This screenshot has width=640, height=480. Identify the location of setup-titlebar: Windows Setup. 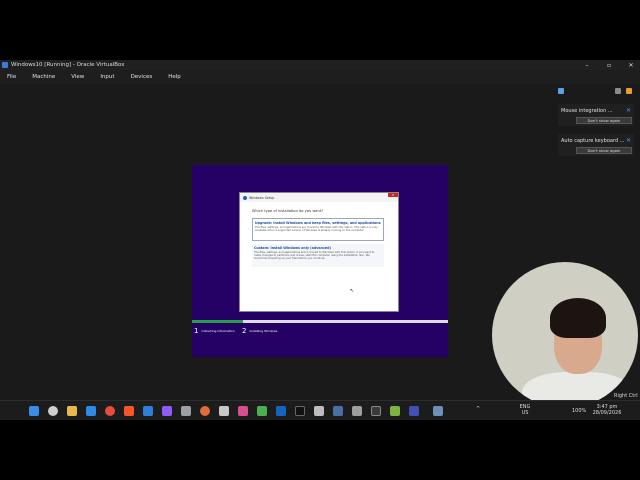
(319, 197).